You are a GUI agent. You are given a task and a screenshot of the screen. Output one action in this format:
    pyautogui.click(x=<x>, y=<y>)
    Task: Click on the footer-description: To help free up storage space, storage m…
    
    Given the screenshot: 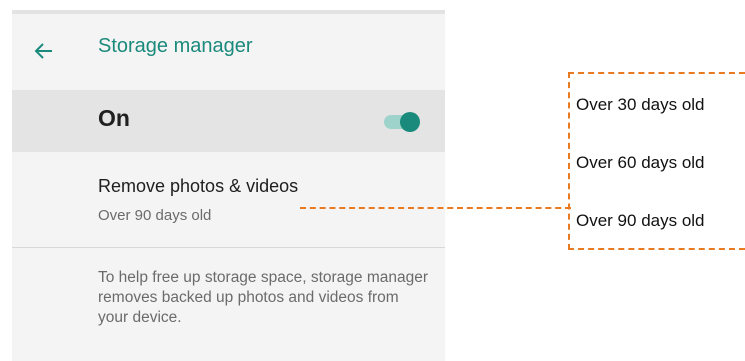 What is the action you would take?
    pyautogui.click(x=263, y=297)
    